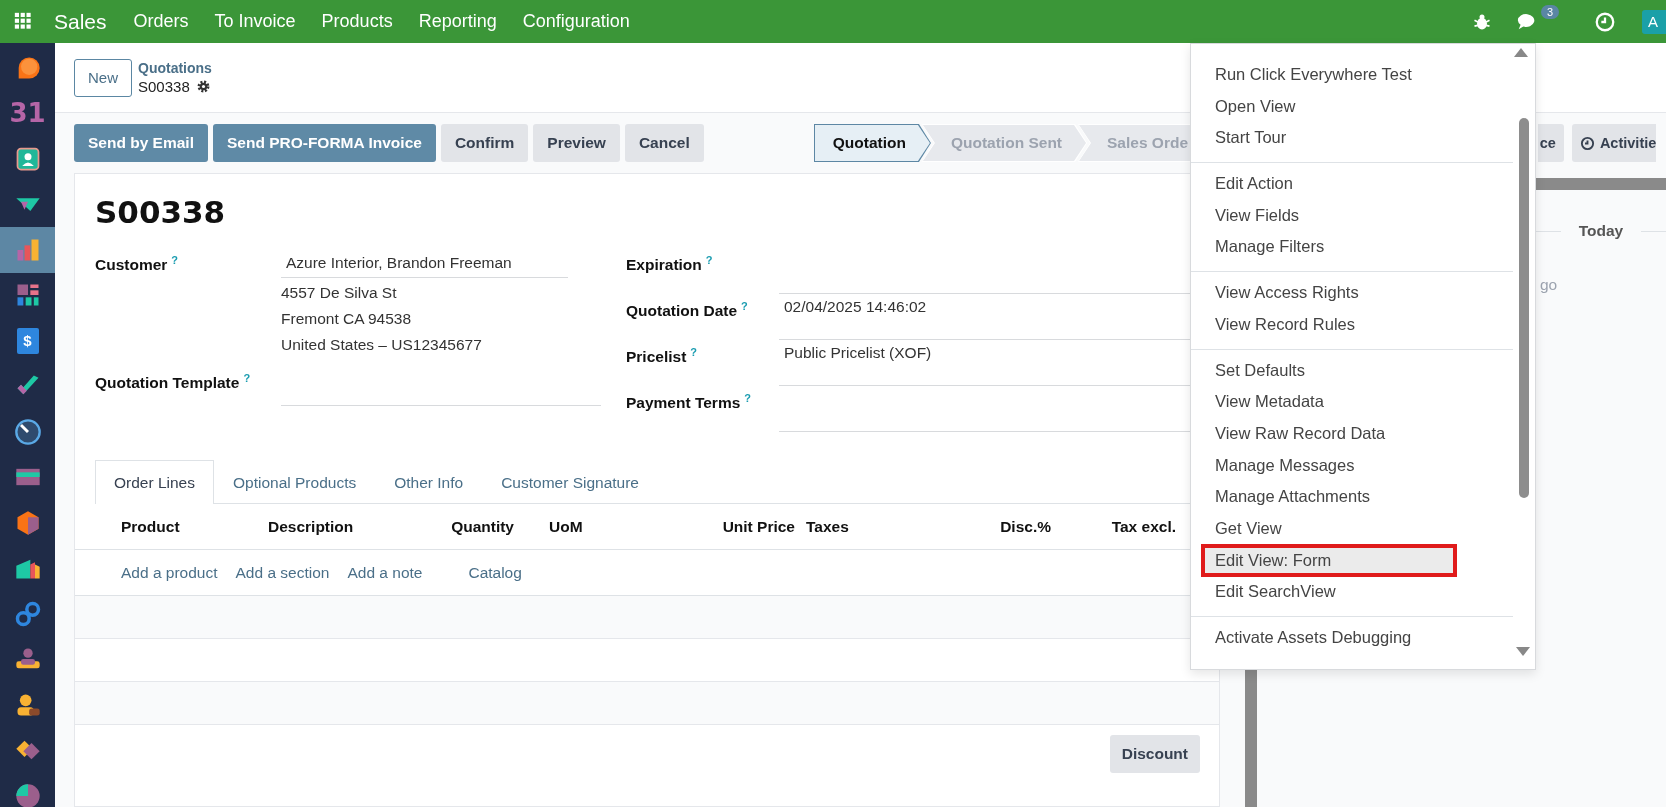  I want to click on column-header: Description, so click(346, 526).